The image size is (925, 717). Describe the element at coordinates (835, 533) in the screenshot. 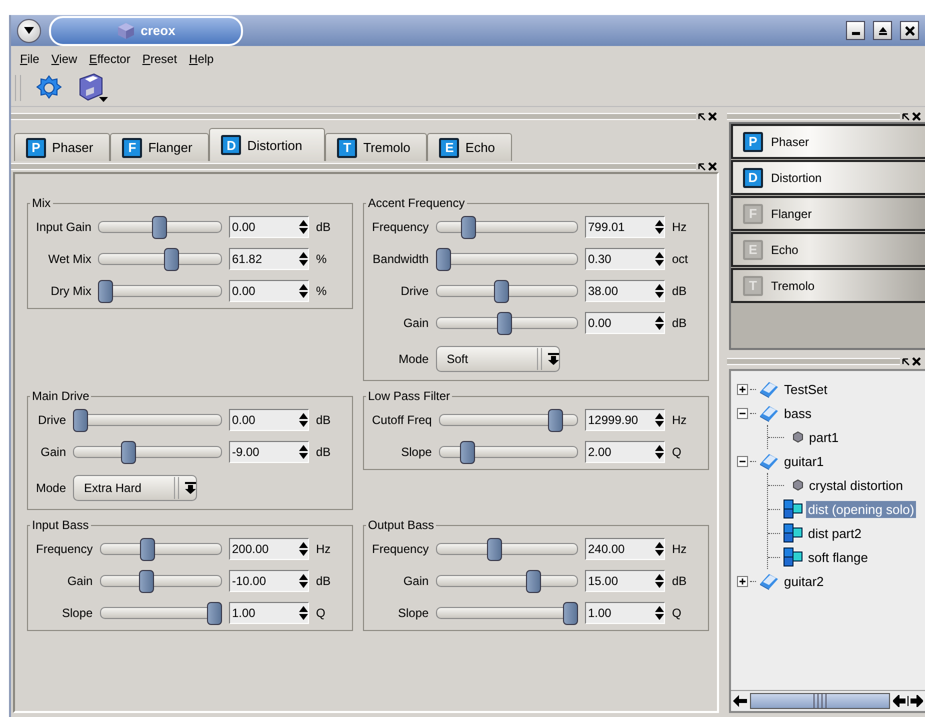

I see `tree-item: dist part2` at that location.